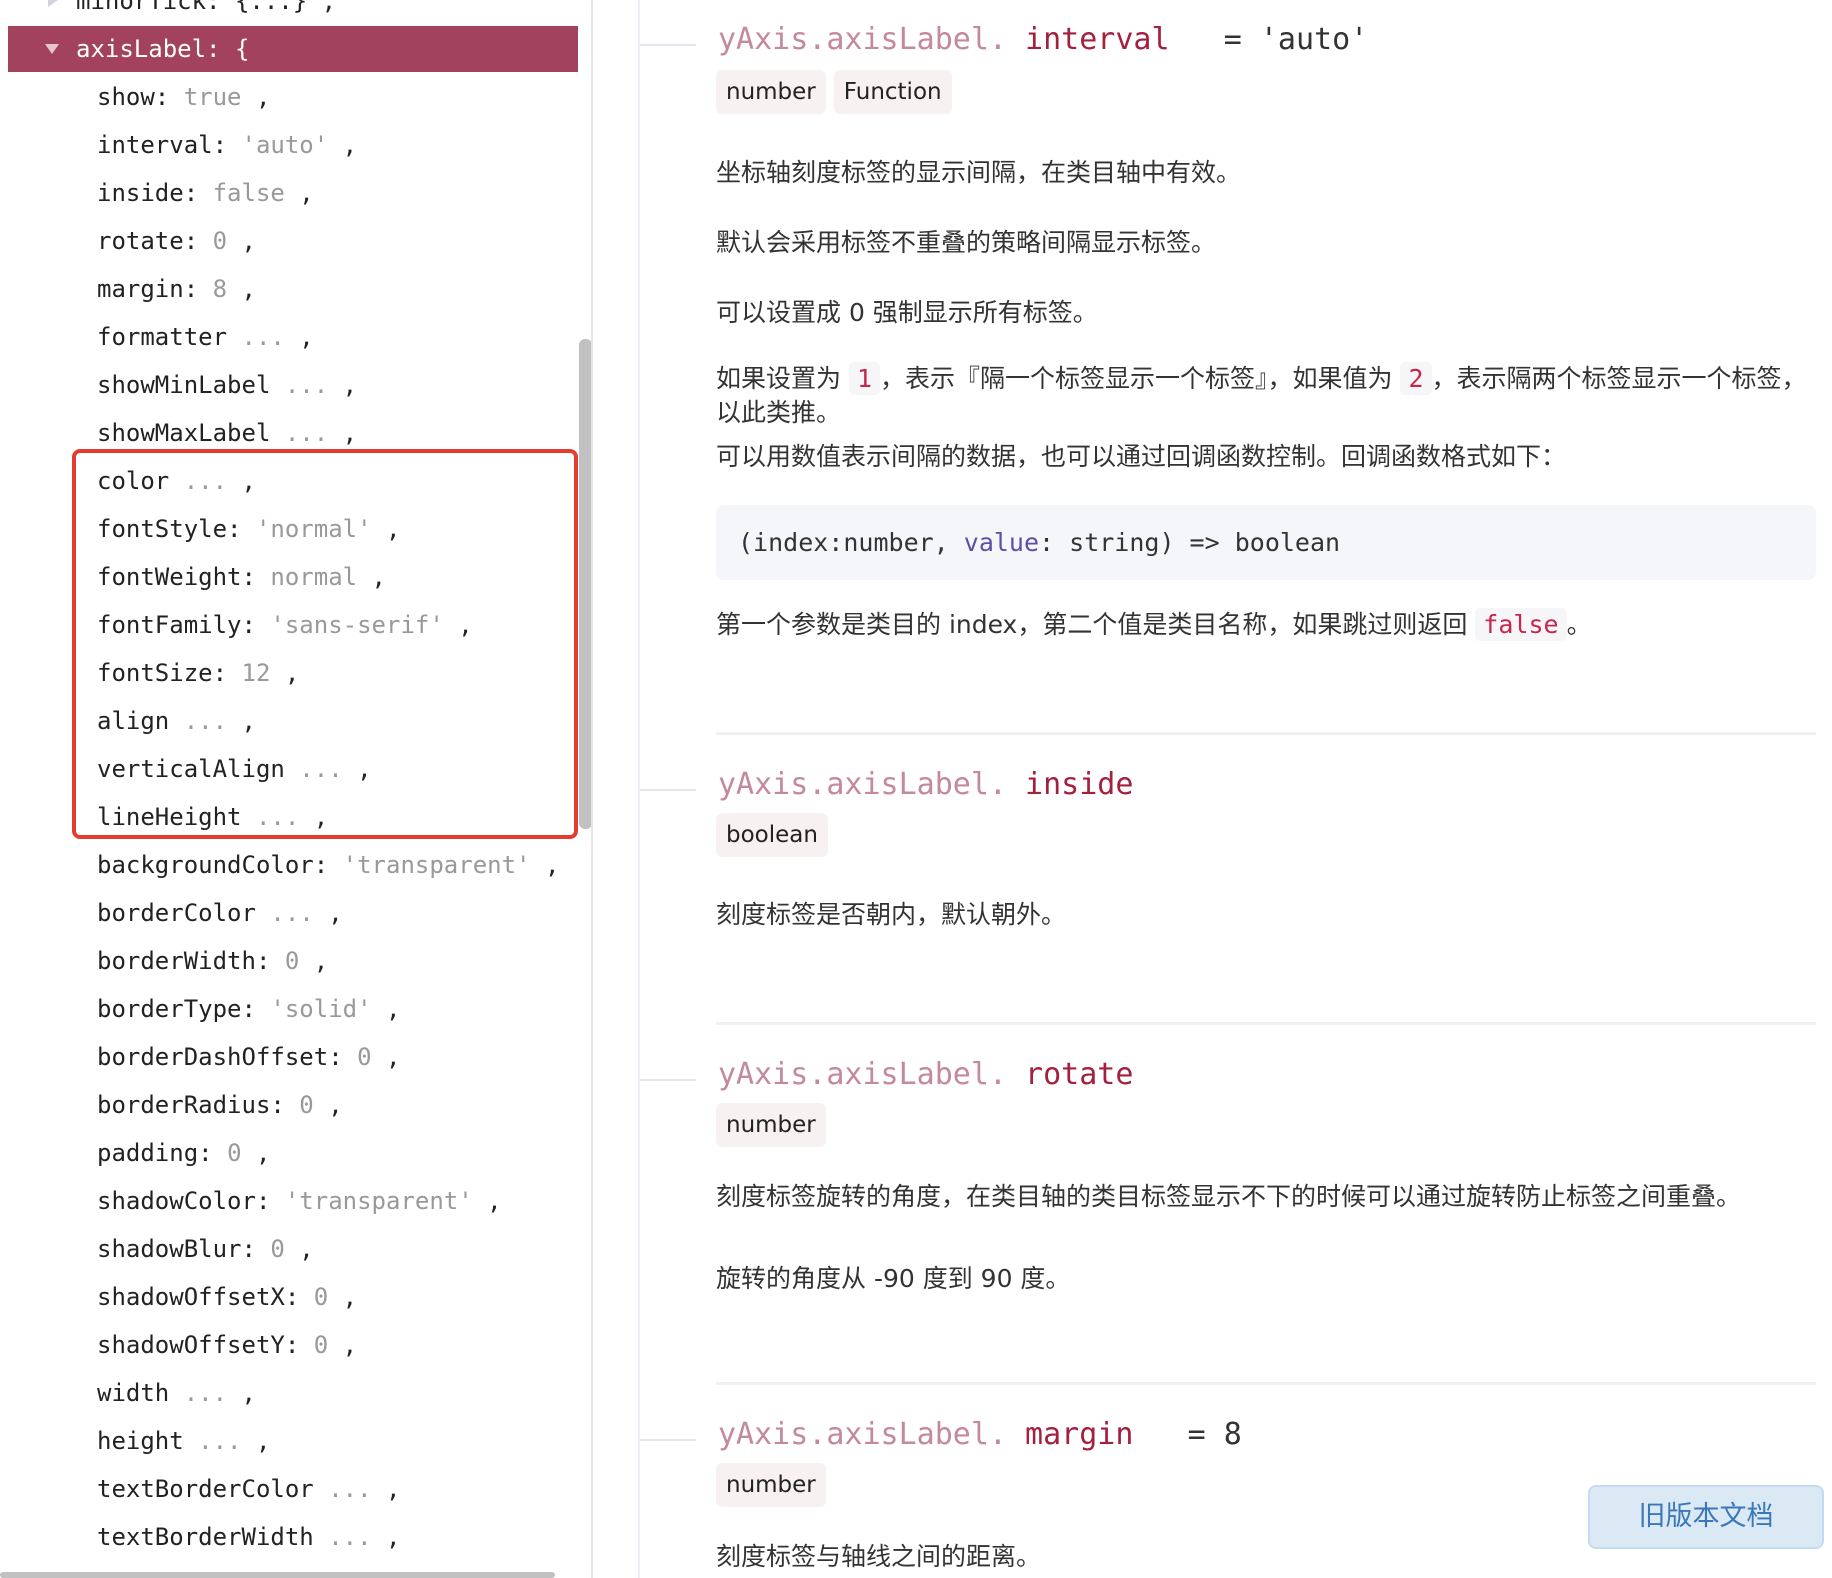  I want to click on tree-key: textBorderWidth, so click(205, 1537).